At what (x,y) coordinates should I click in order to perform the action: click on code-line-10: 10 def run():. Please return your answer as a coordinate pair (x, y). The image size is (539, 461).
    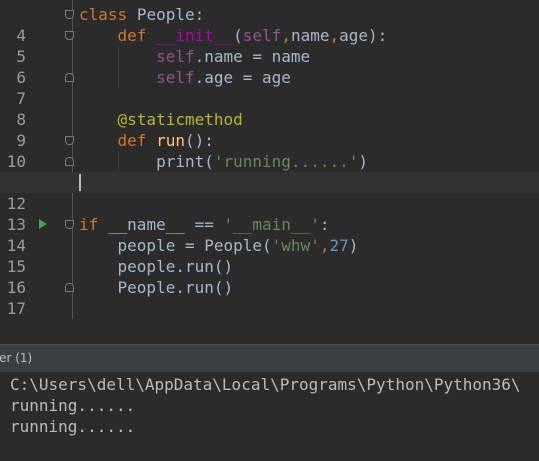
    Looking at the image, I should click on (269, 150).